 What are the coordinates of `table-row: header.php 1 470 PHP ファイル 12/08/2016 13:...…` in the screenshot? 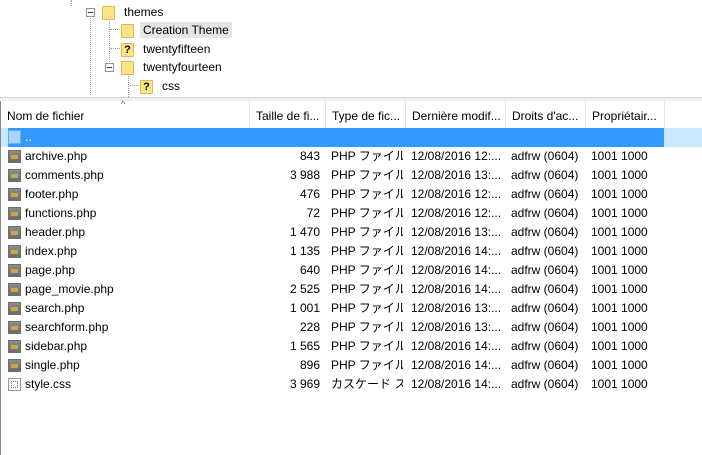 It's located at (351, 232).